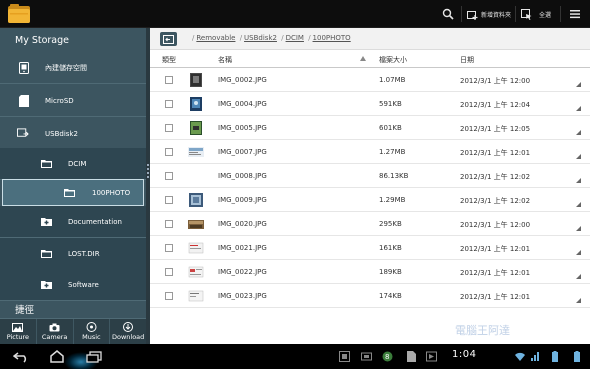  I want to click on column-date: 日期, so click(467, 60).